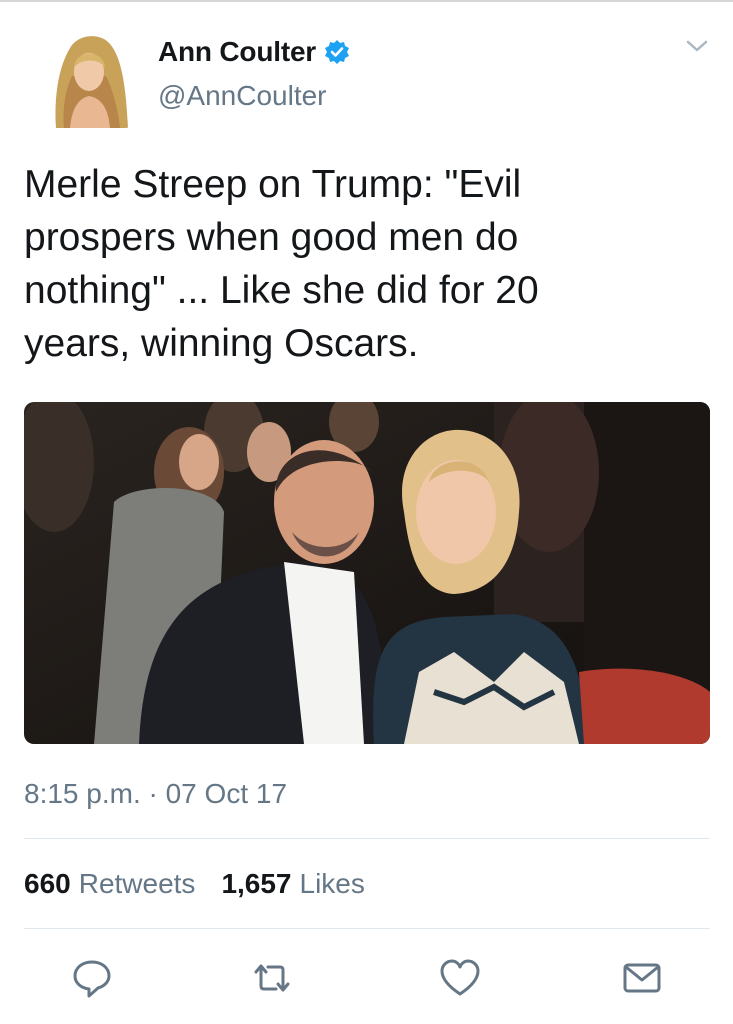 The height and width of the screenshot is (1024, 733). I want to click on retweets-stat: 660 Retweets, so click(109, 884).